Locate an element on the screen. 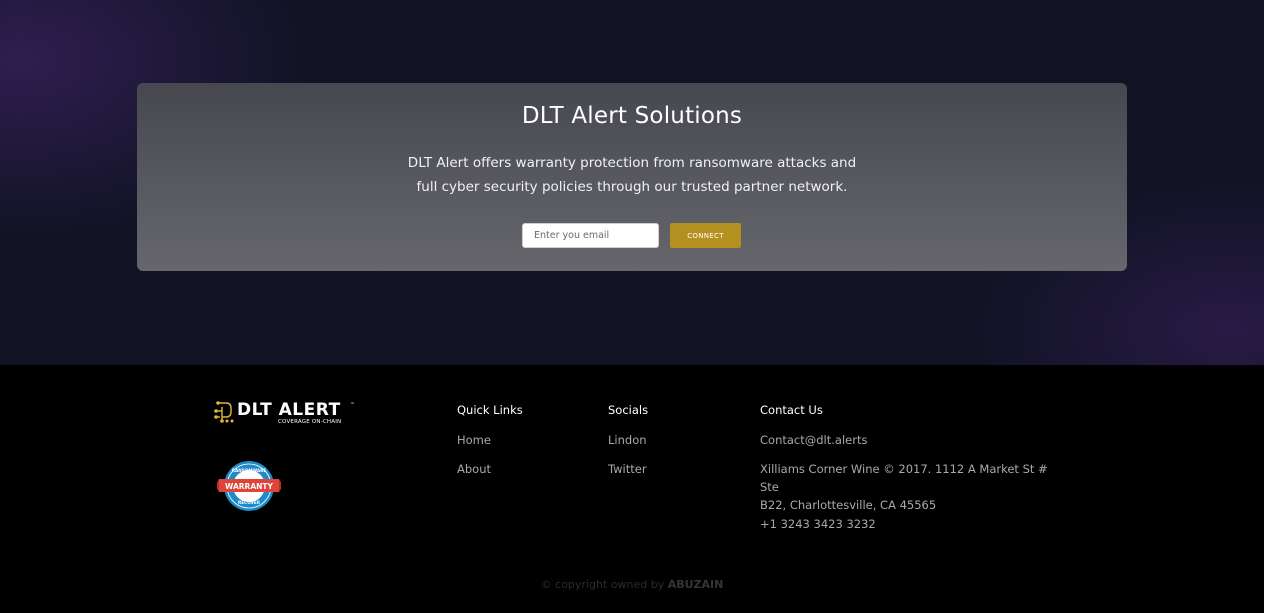 The image size is (1264, 613). connect-button: CONNECT is located at coordinates (705, 235).